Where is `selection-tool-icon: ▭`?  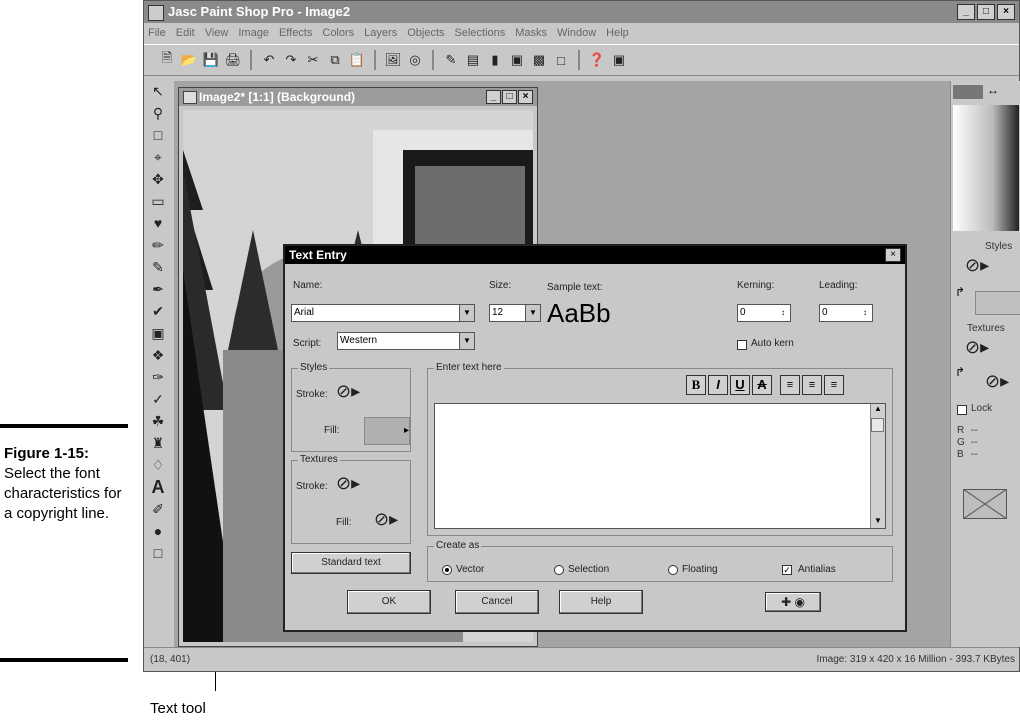 selection-tool-icon: ▭ is located at coordinates (158, 201).